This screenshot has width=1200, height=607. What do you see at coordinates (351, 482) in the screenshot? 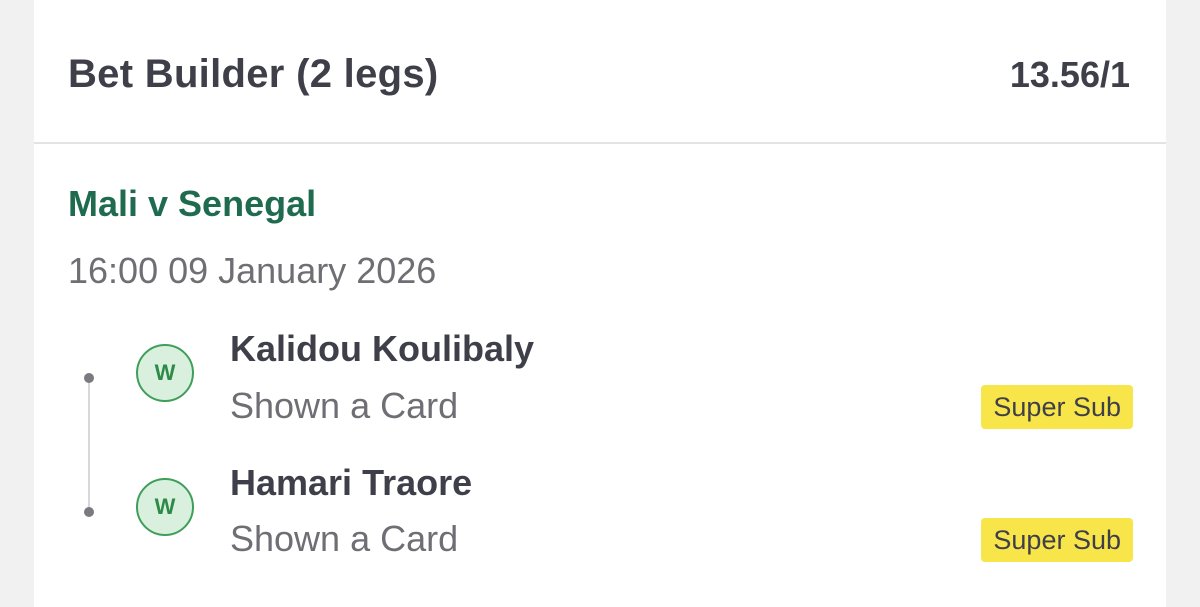
I see `leg-player-name: Hamari Traore` at bounding box center [351, 482].